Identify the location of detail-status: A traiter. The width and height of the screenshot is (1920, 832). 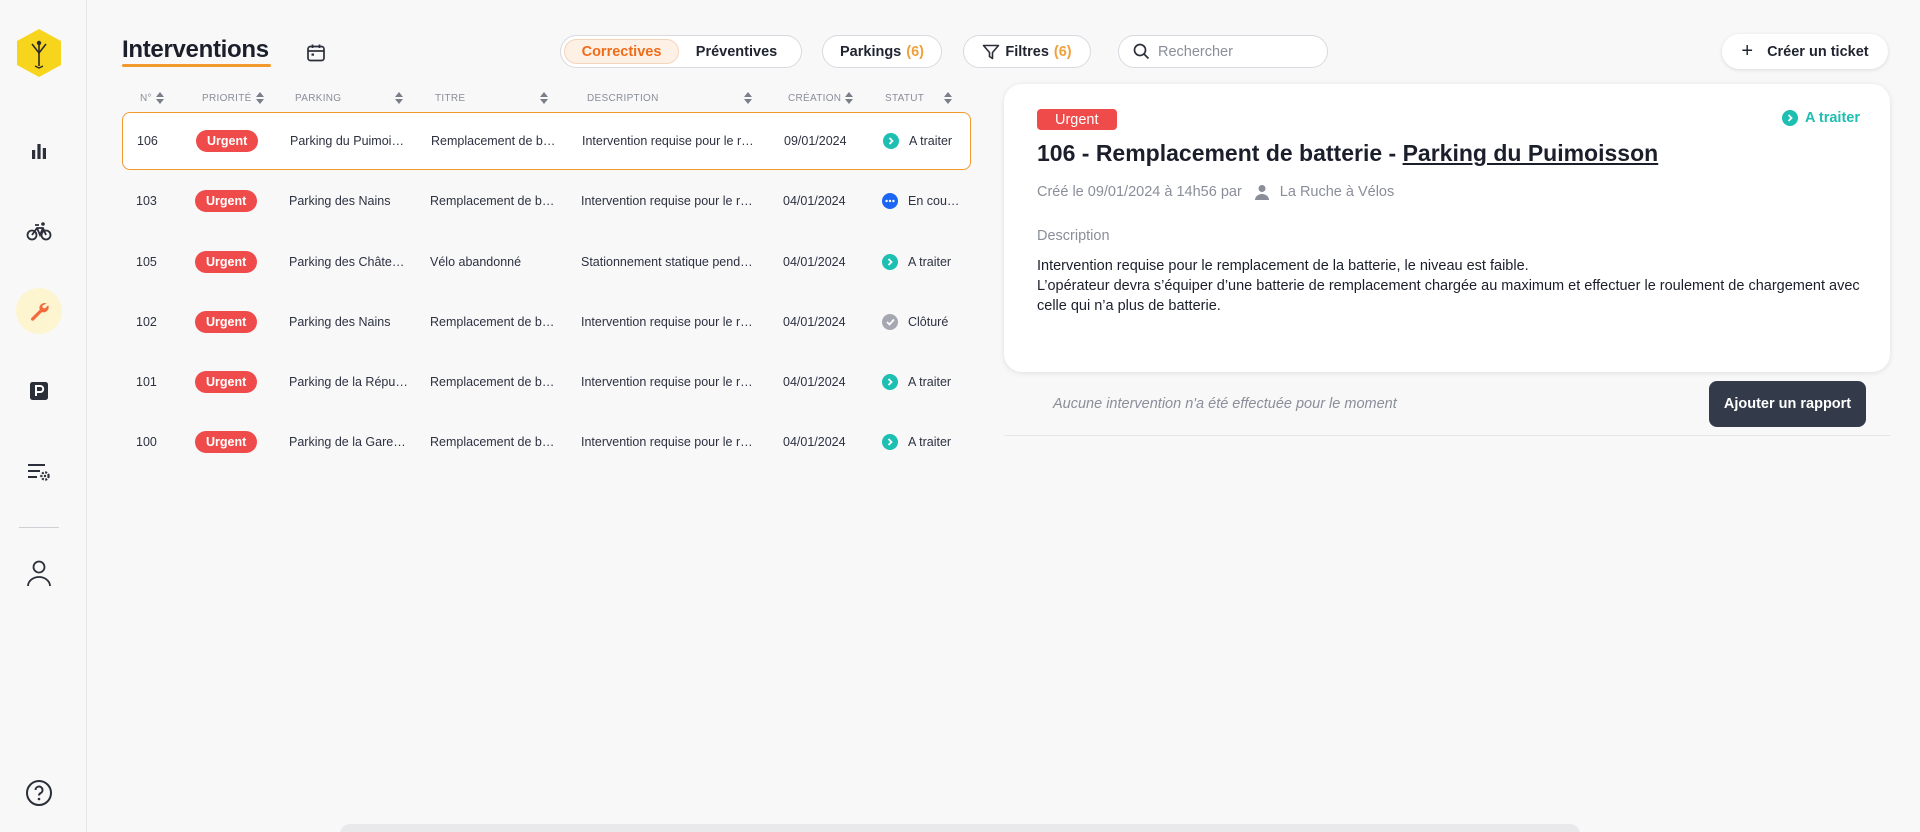
(1820, 118).